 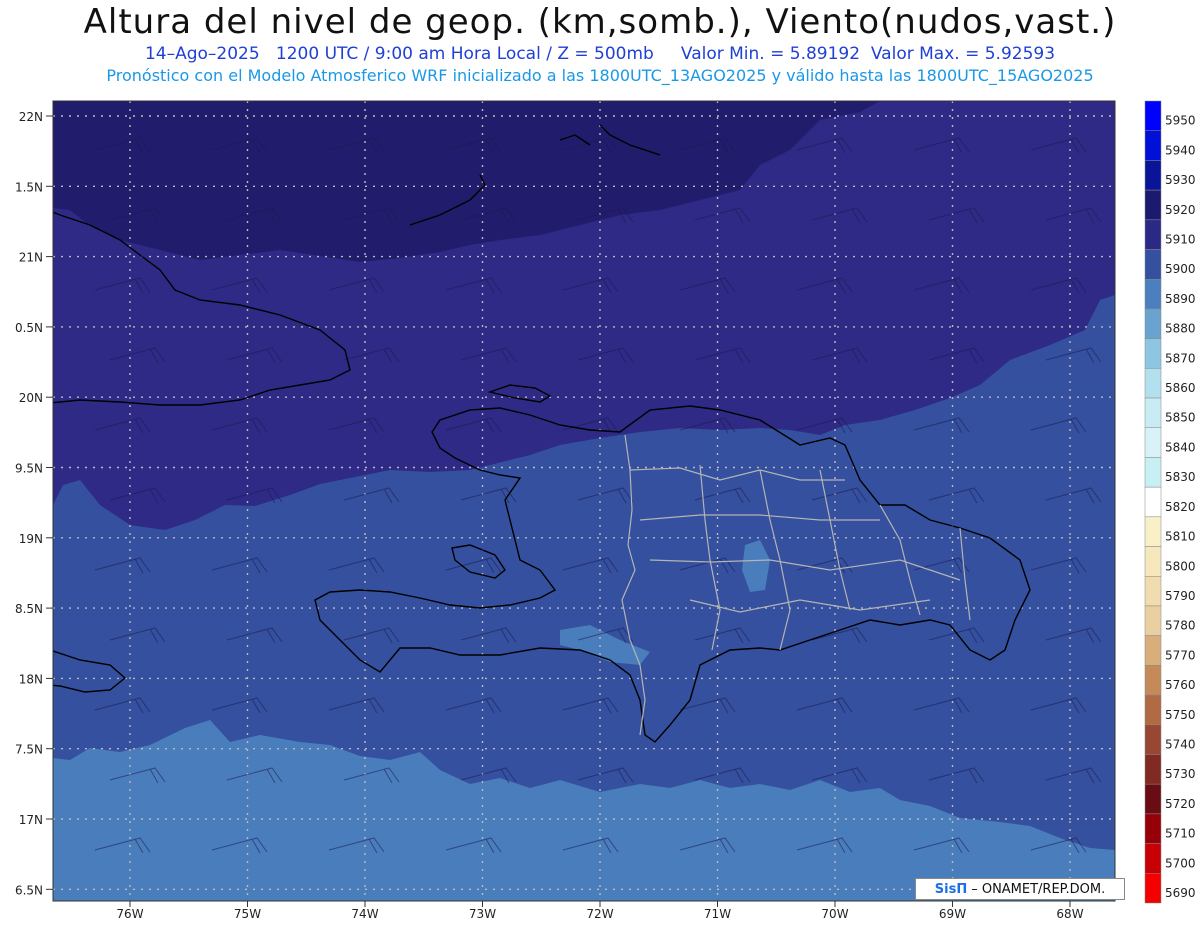 What do you see at coordinates (1180, 329) in the screenshot?
I see `colorbar-label: 5880` at bounding box center [1180, 329].